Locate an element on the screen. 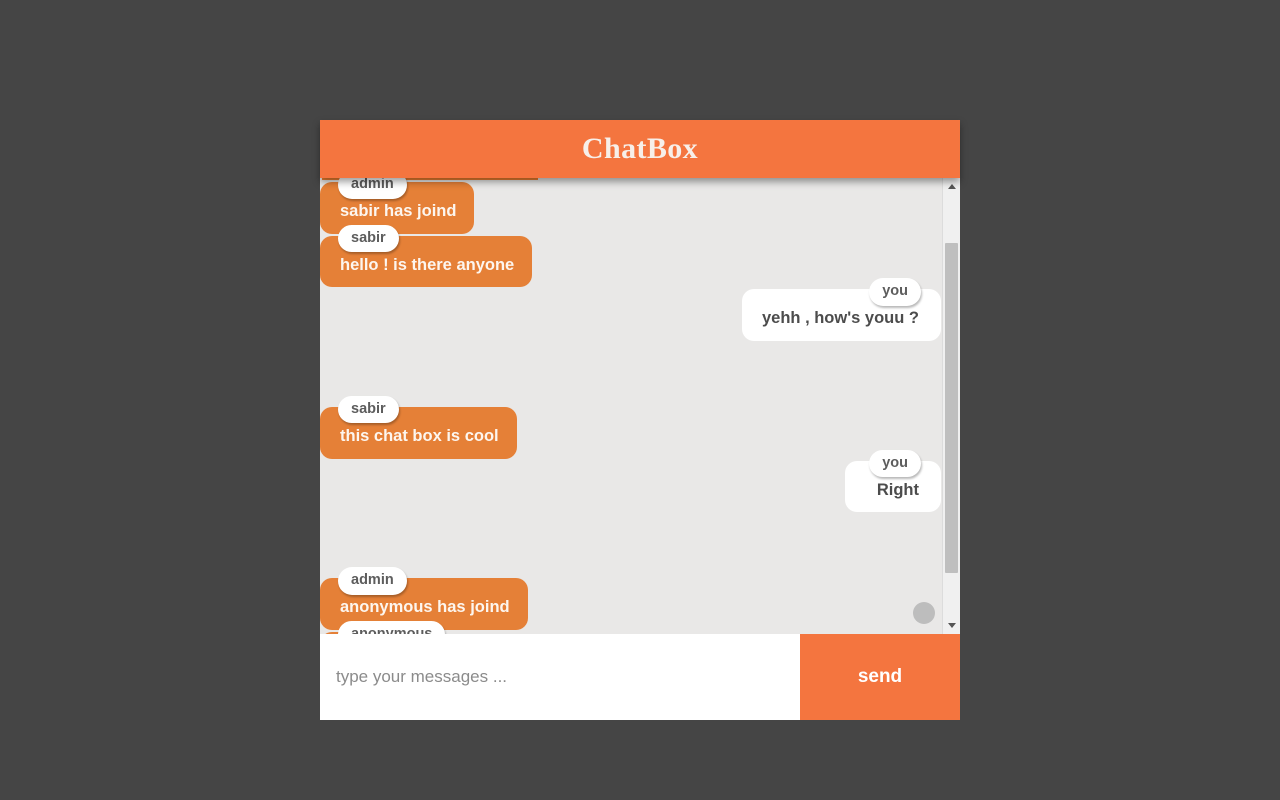 The image size is (1280, 800). scrollbar-thumb is located at coordinates (951, 408).